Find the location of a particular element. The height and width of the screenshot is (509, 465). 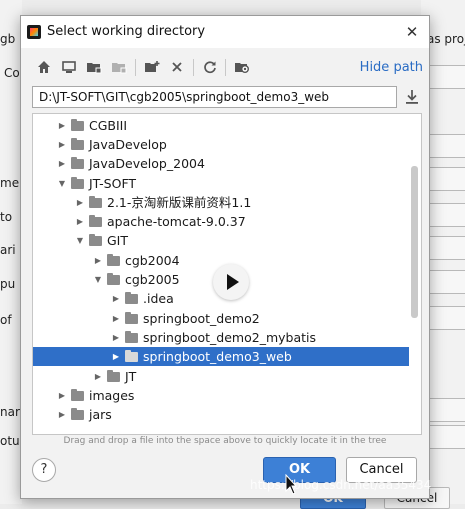

close-button: ✕ is located at coordinates (412, 32).